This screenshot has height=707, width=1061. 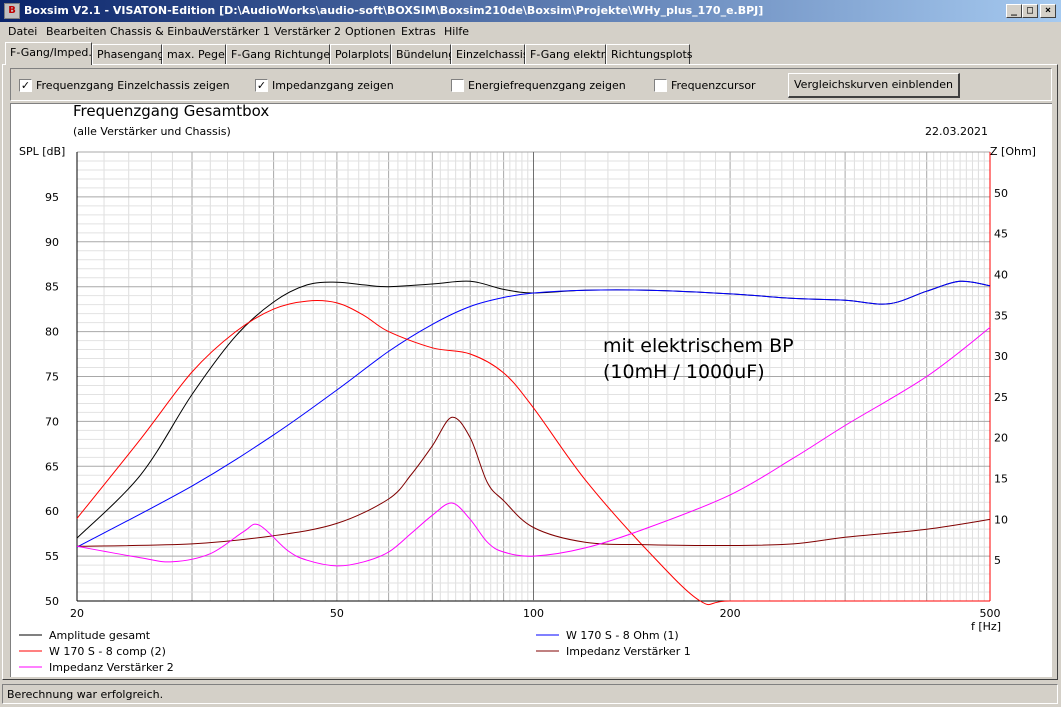 What do you see at coordinates (52, 287) in the screenshot?
I see `y-tick-label-left: 85` at bounding box center [52, 287].